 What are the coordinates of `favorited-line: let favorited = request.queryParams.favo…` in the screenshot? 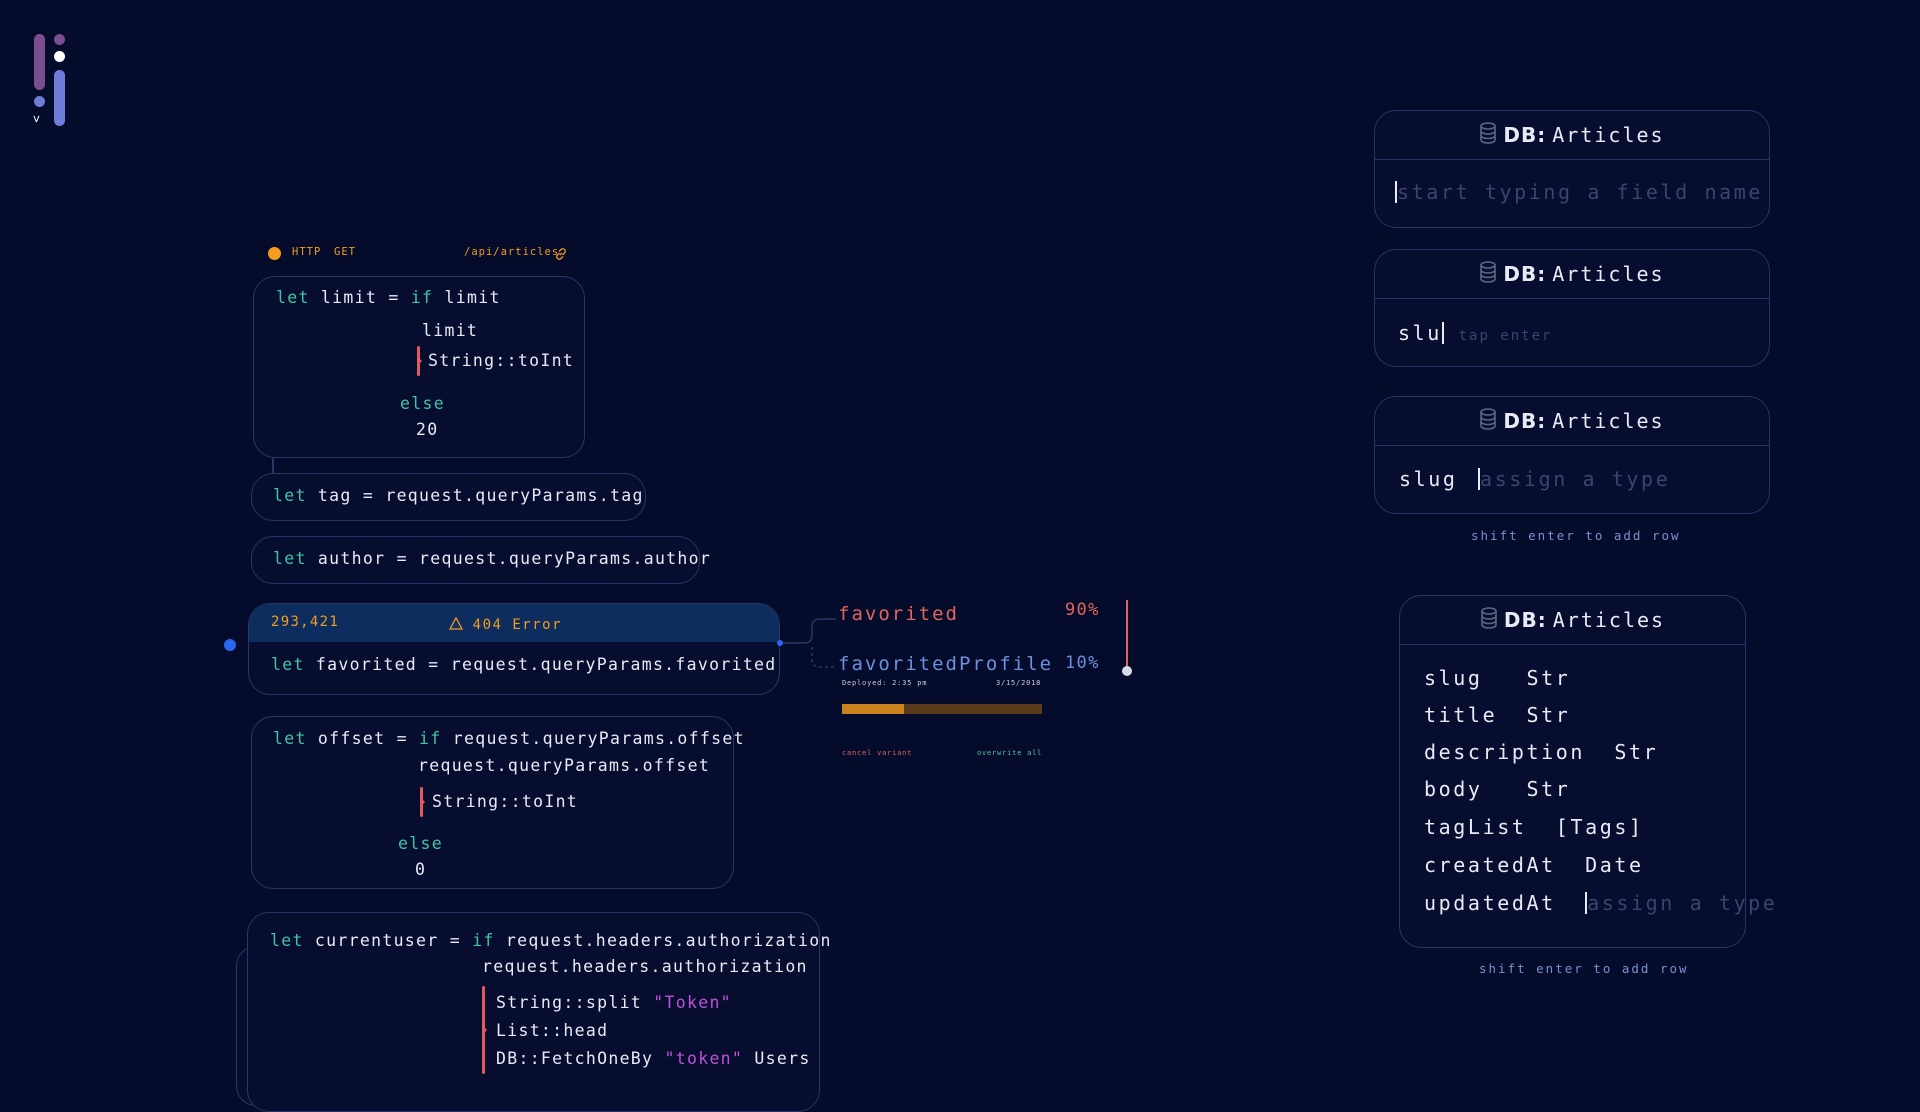 It's located at (524, 664).